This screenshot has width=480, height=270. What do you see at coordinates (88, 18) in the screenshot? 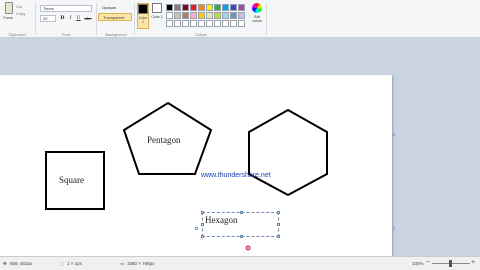
I see `strikethrough-button: abc` at bounding box center [88, 18].